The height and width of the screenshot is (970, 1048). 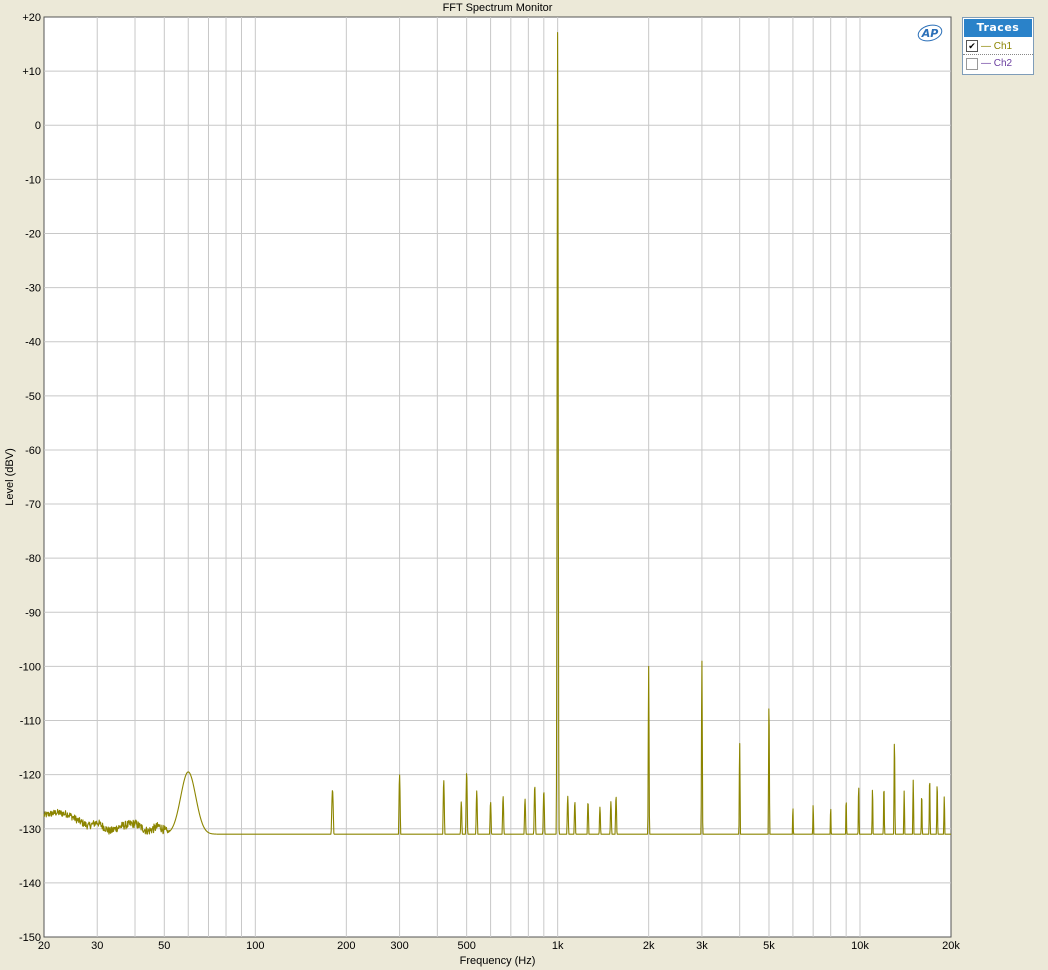 What do you see at coordinates (31, 18) in the screenshot?
I see `y-tick-label: +20` at bounding box center [31, 18].